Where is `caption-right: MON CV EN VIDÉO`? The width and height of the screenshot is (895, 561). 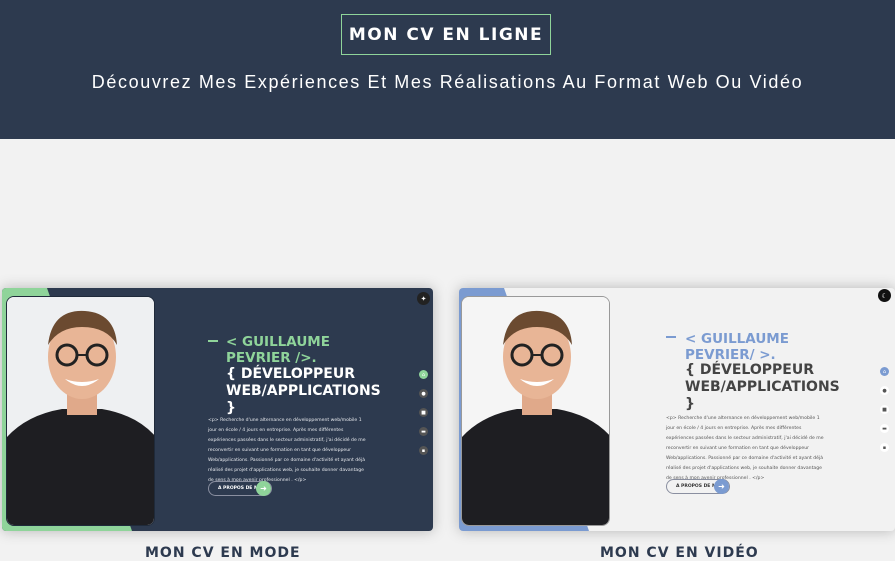
caption-right: MON CV EN VIDÉO is located at coordinates (679, 553).